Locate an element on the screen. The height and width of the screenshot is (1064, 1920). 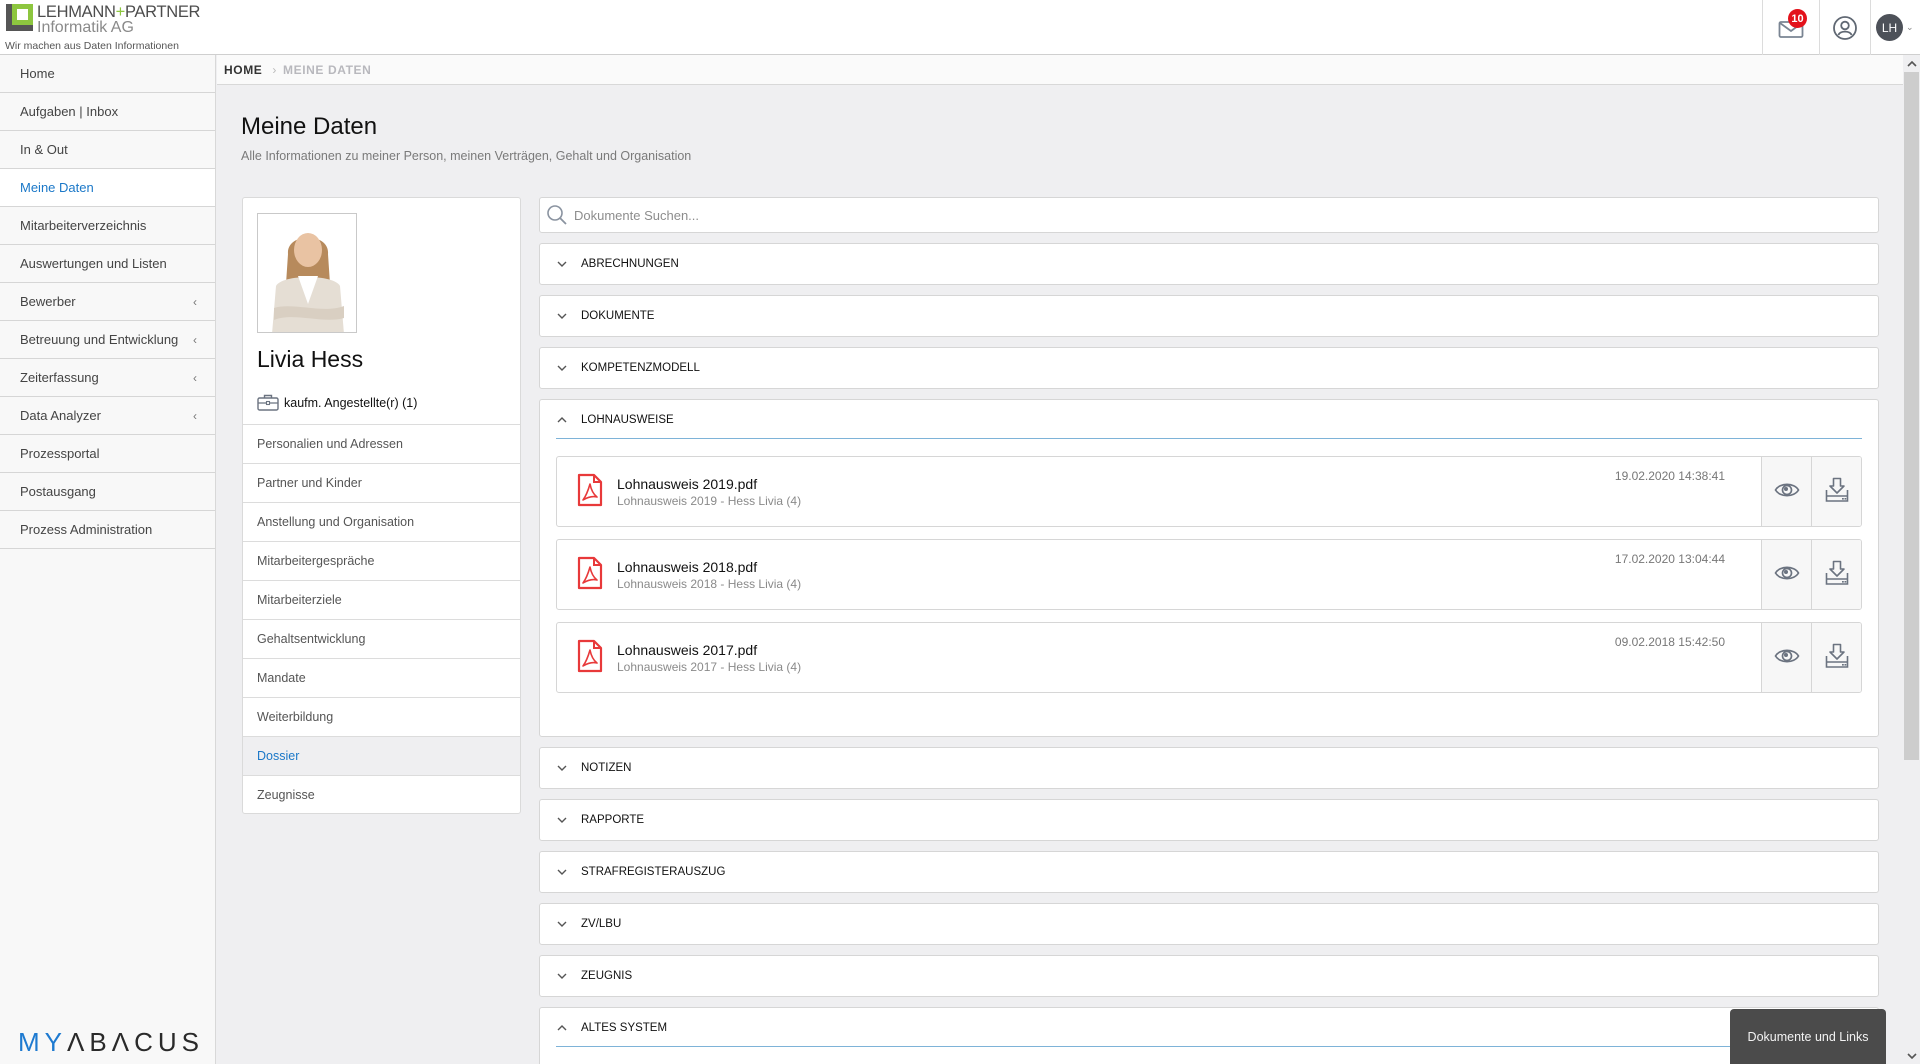
section-title: ABRECHNUNGEN is located at coordinates (630, 264).